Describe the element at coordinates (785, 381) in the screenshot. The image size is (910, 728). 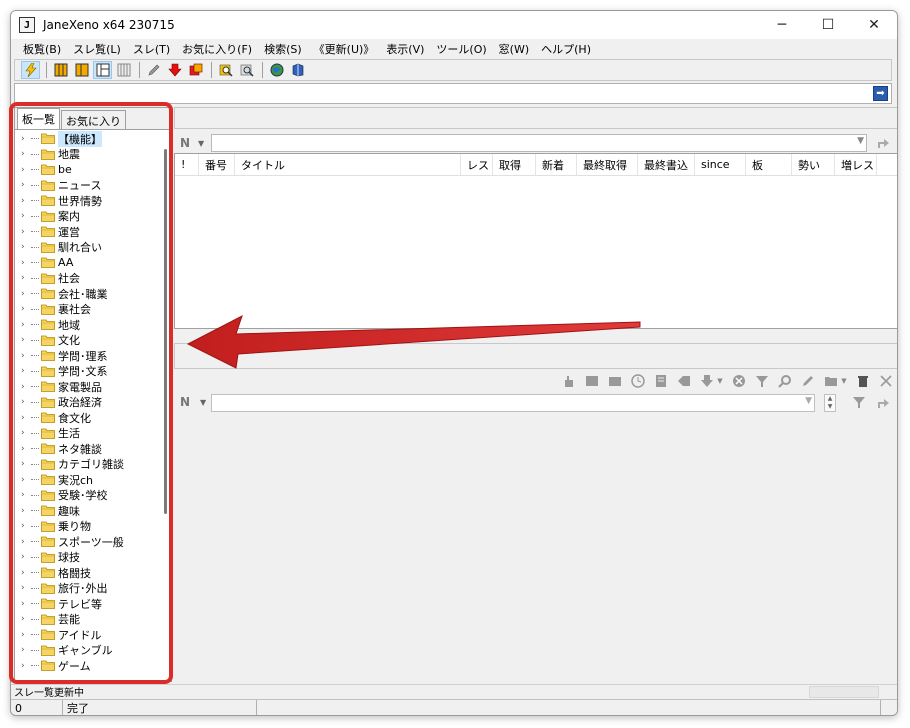
I see `search-icon` at that location.